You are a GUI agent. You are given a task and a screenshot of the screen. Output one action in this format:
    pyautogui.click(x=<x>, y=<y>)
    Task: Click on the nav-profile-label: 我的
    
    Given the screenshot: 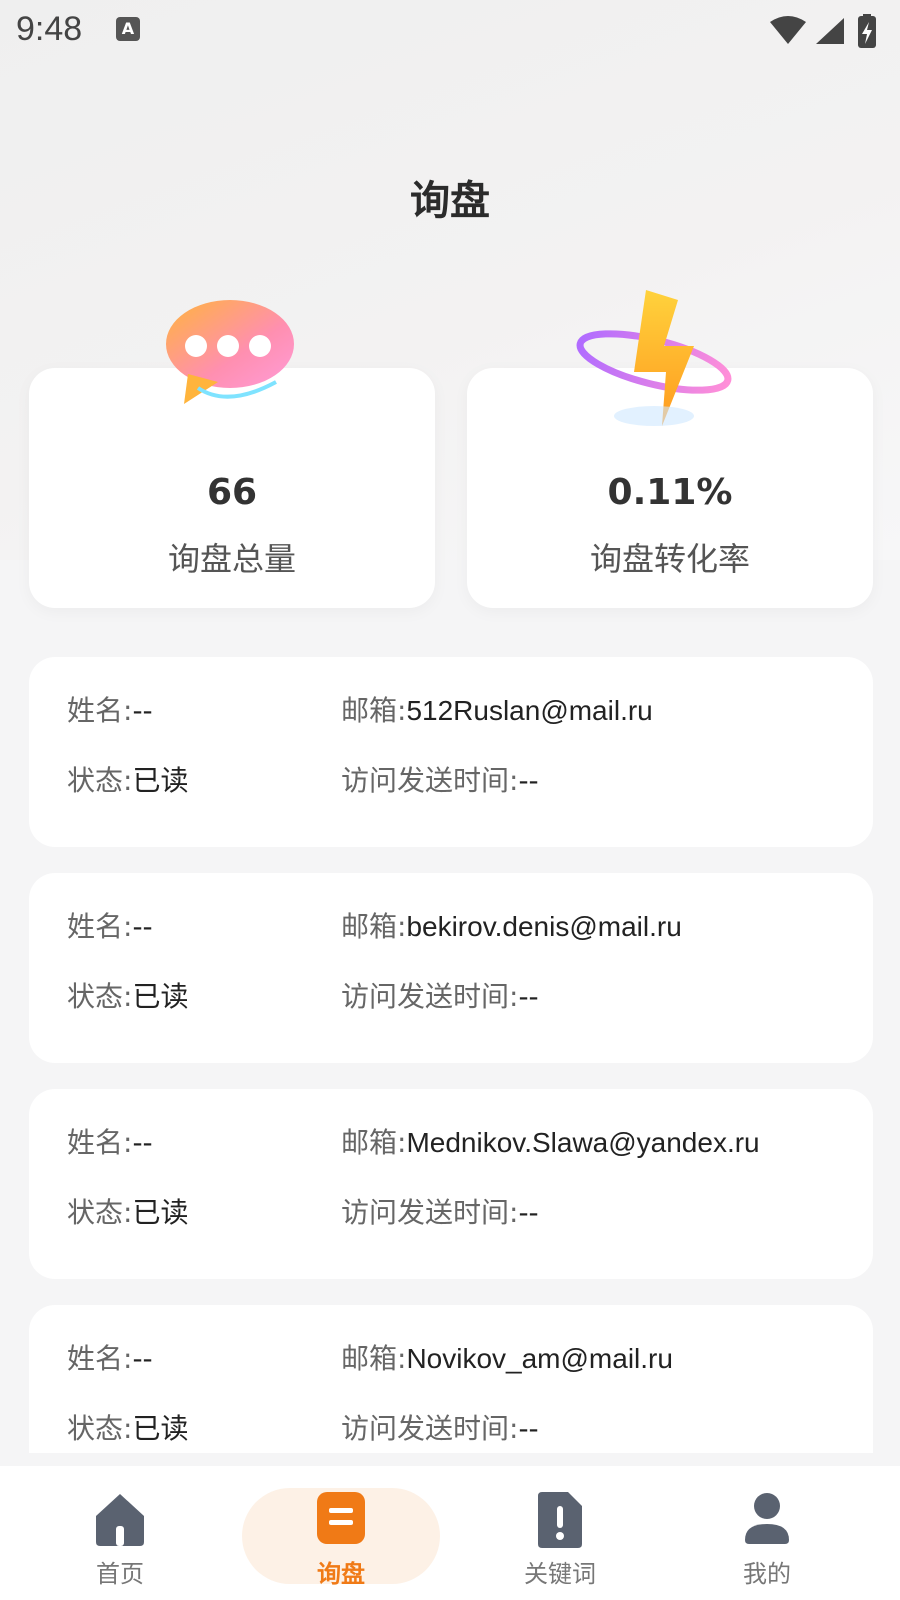 What is the action you would take?
    pyautogui.click(x=767, y=1574)
    